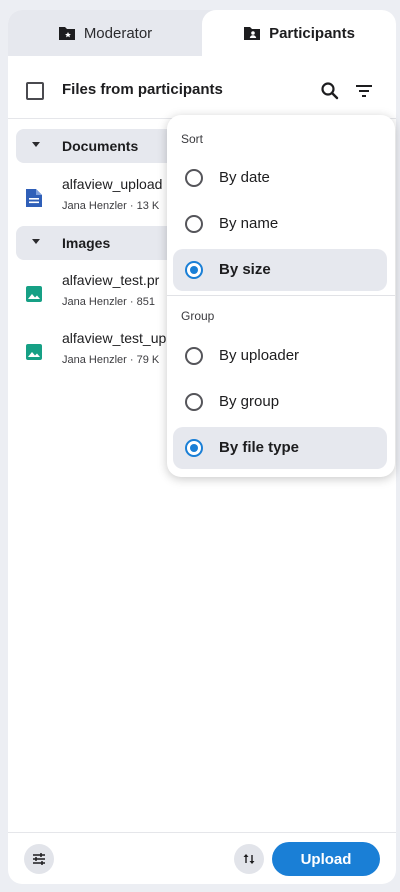 The image size is (400, 892). Describe the element at coordinates (259, 355) in the screenshot. I see `menu-item-label: By uploader` at that location.